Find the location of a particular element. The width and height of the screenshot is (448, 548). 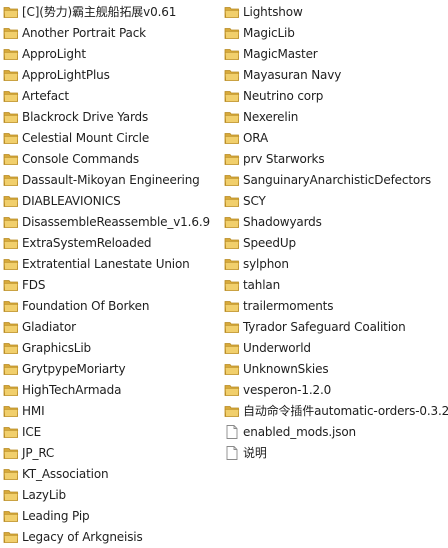

folder-item: Shadowyards is located at coordinates (336, 221).